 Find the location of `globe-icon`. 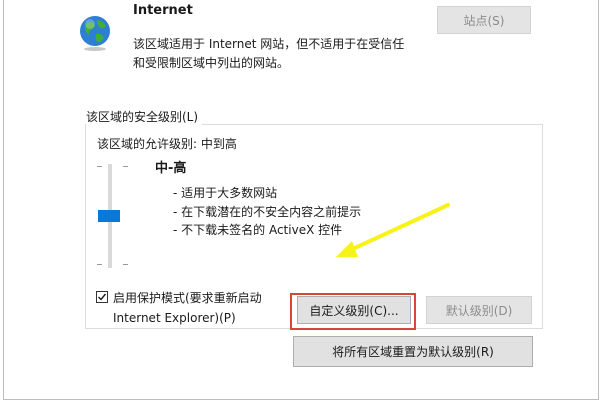

globe-icon is located at coordinates (95, 33).